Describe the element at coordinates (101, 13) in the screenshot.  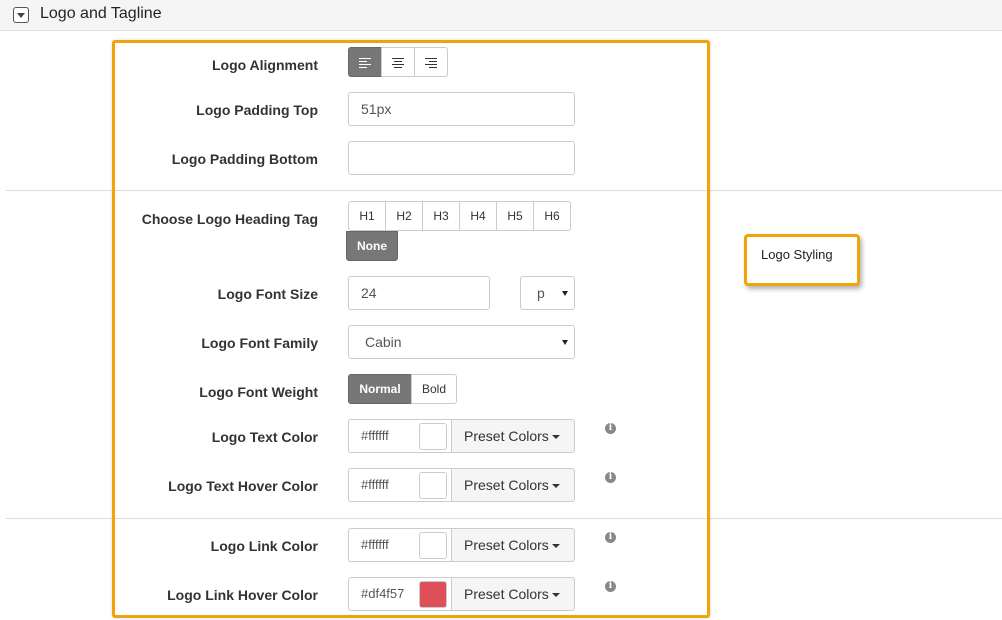
I see `section-title: Logo and Tagline` at that location.